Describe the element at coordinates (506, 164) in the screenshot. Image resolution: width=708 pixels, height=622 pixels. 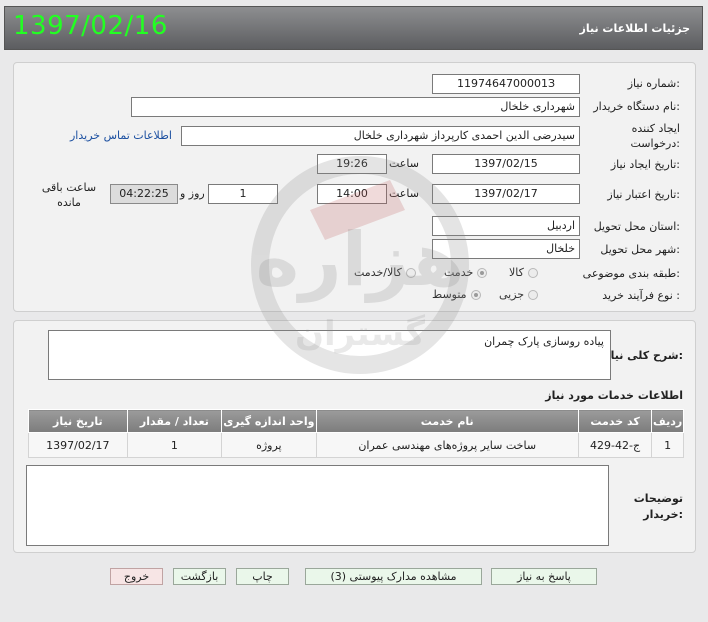
I see `created-date-field: 1397/02/15` at that location.